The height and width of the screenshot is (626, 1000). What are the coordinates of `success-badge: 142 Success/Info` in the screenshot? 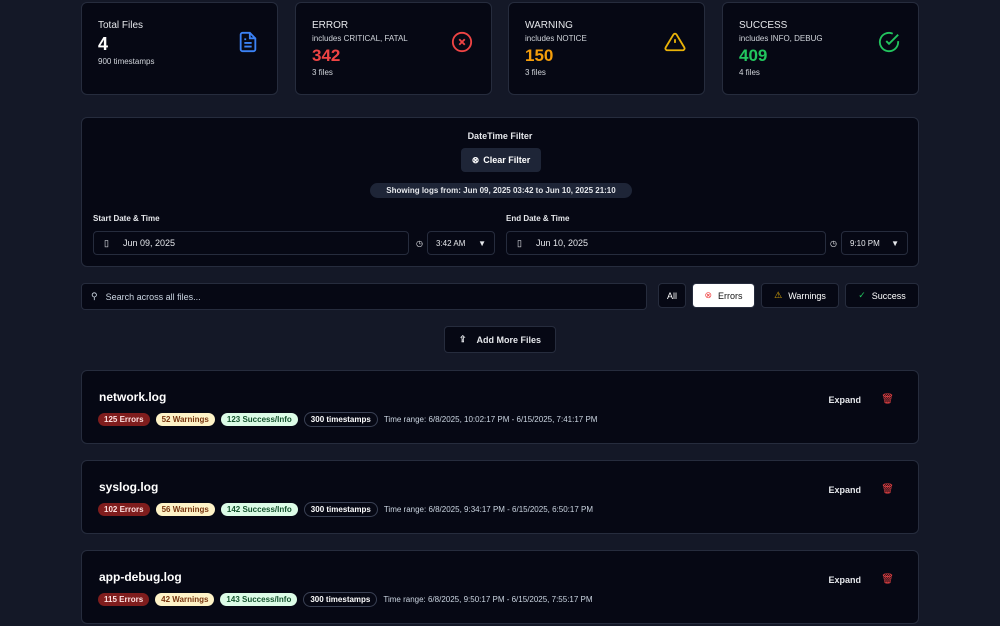 It's located at (259, 509).